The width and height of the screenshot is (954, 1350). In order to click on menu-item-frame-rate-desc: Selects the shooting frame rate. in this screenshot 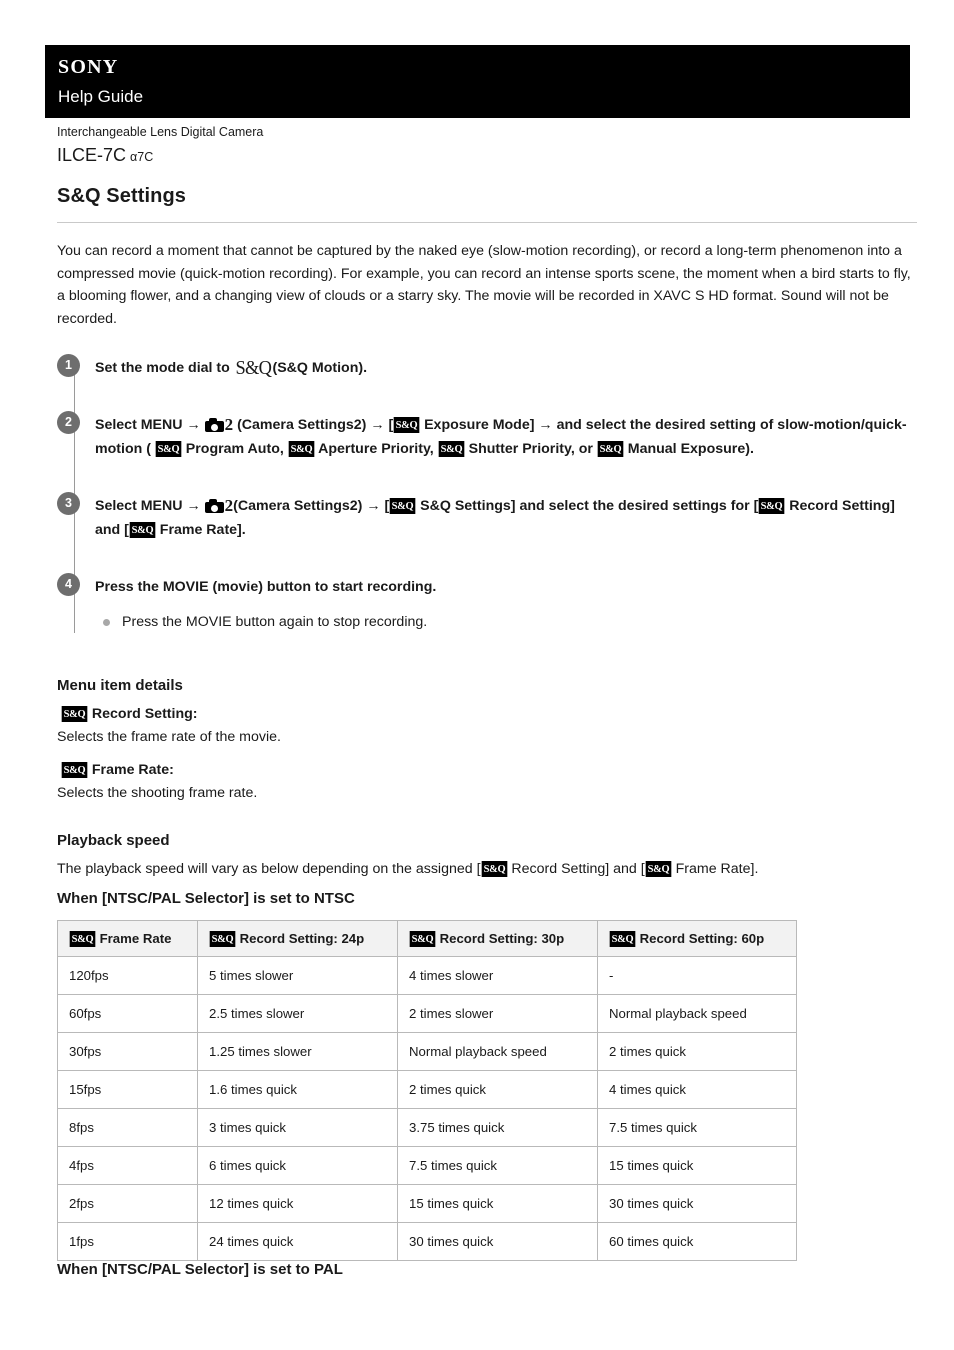, I will do `click(157, 793)`.